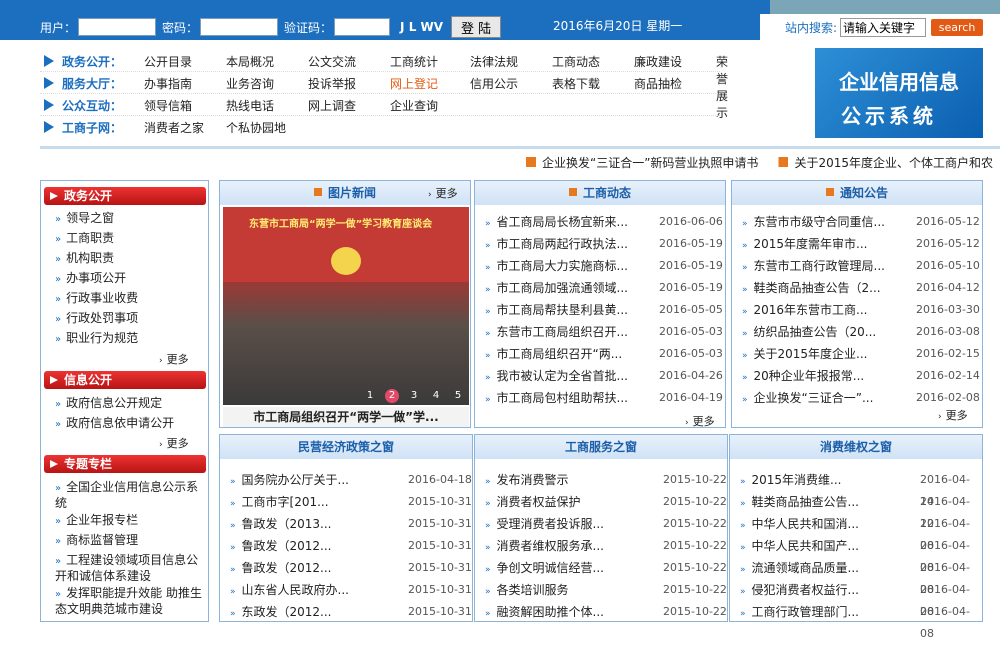 This screenshot has width=1000, height=645. I want to click on slide-dot: 1, so click(370, 396).